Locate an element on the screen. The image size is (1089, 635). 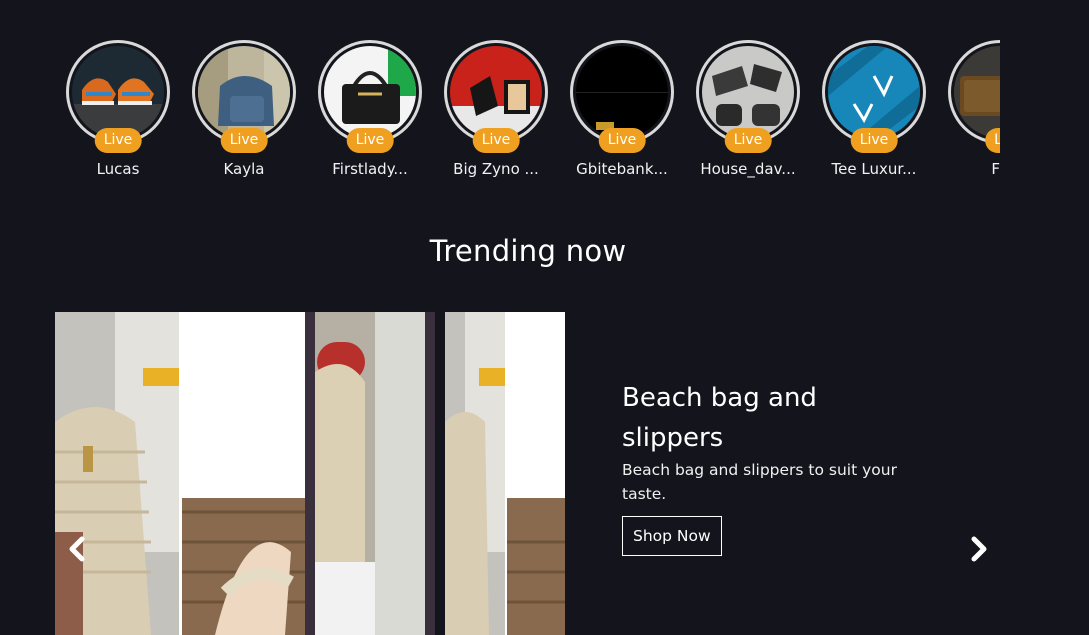
story-partial: Li Fo is located at coordinates (968, 115).